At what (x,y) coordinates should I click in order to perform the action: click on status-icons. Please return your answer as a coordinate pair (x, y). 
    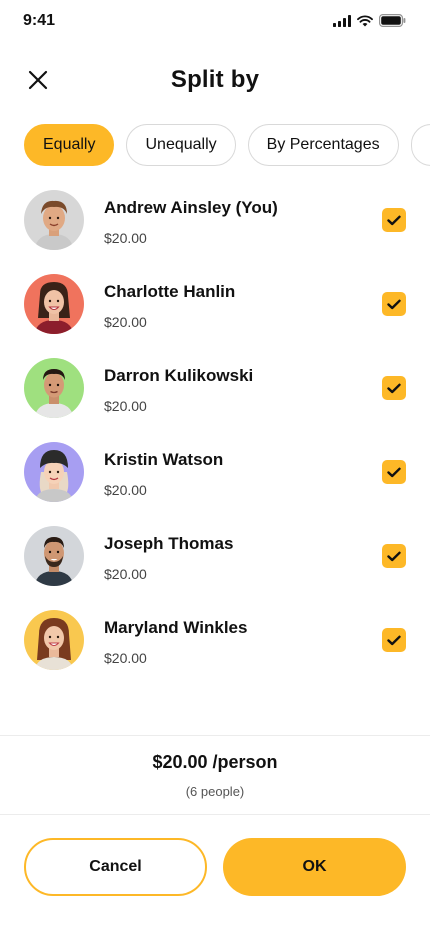
    Looking at the image, I should click on (369, 20).